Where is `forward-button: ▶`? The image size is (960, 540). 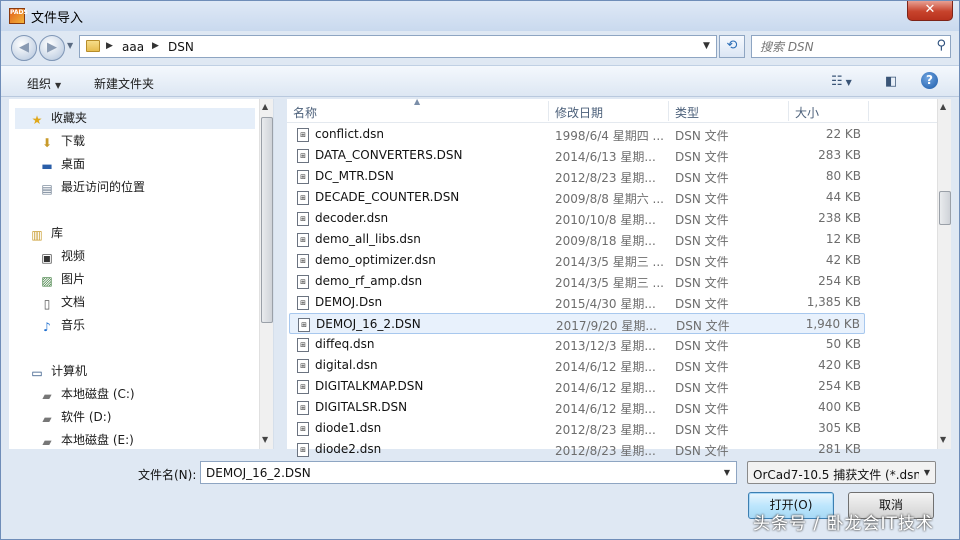 forward-button: ▶ is located at coordinates (52, 48).